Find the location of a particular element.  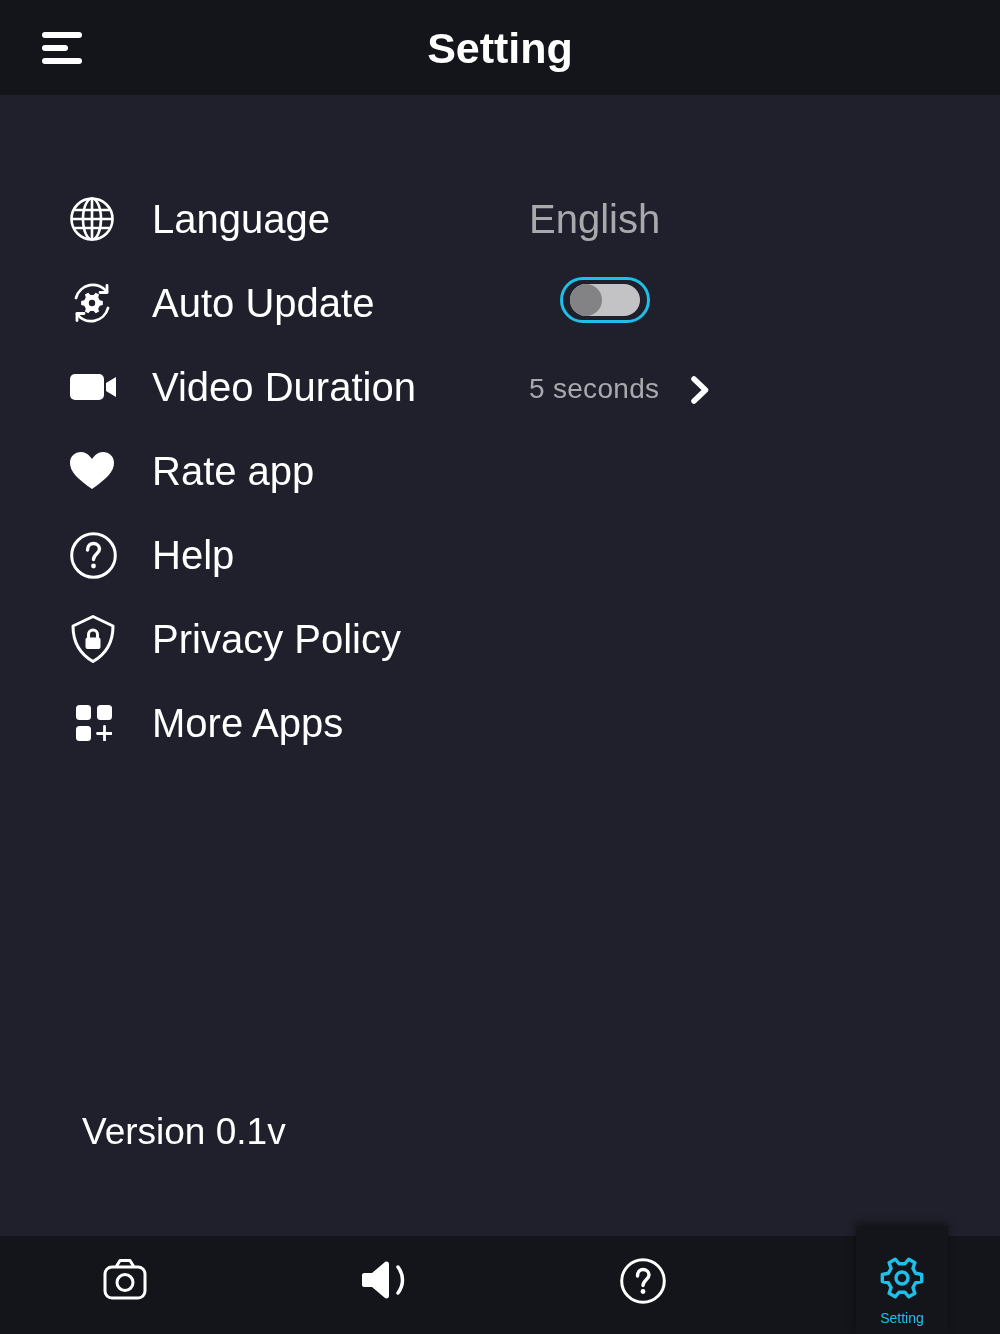

camera-icon is located at coordinates (125, 1279).